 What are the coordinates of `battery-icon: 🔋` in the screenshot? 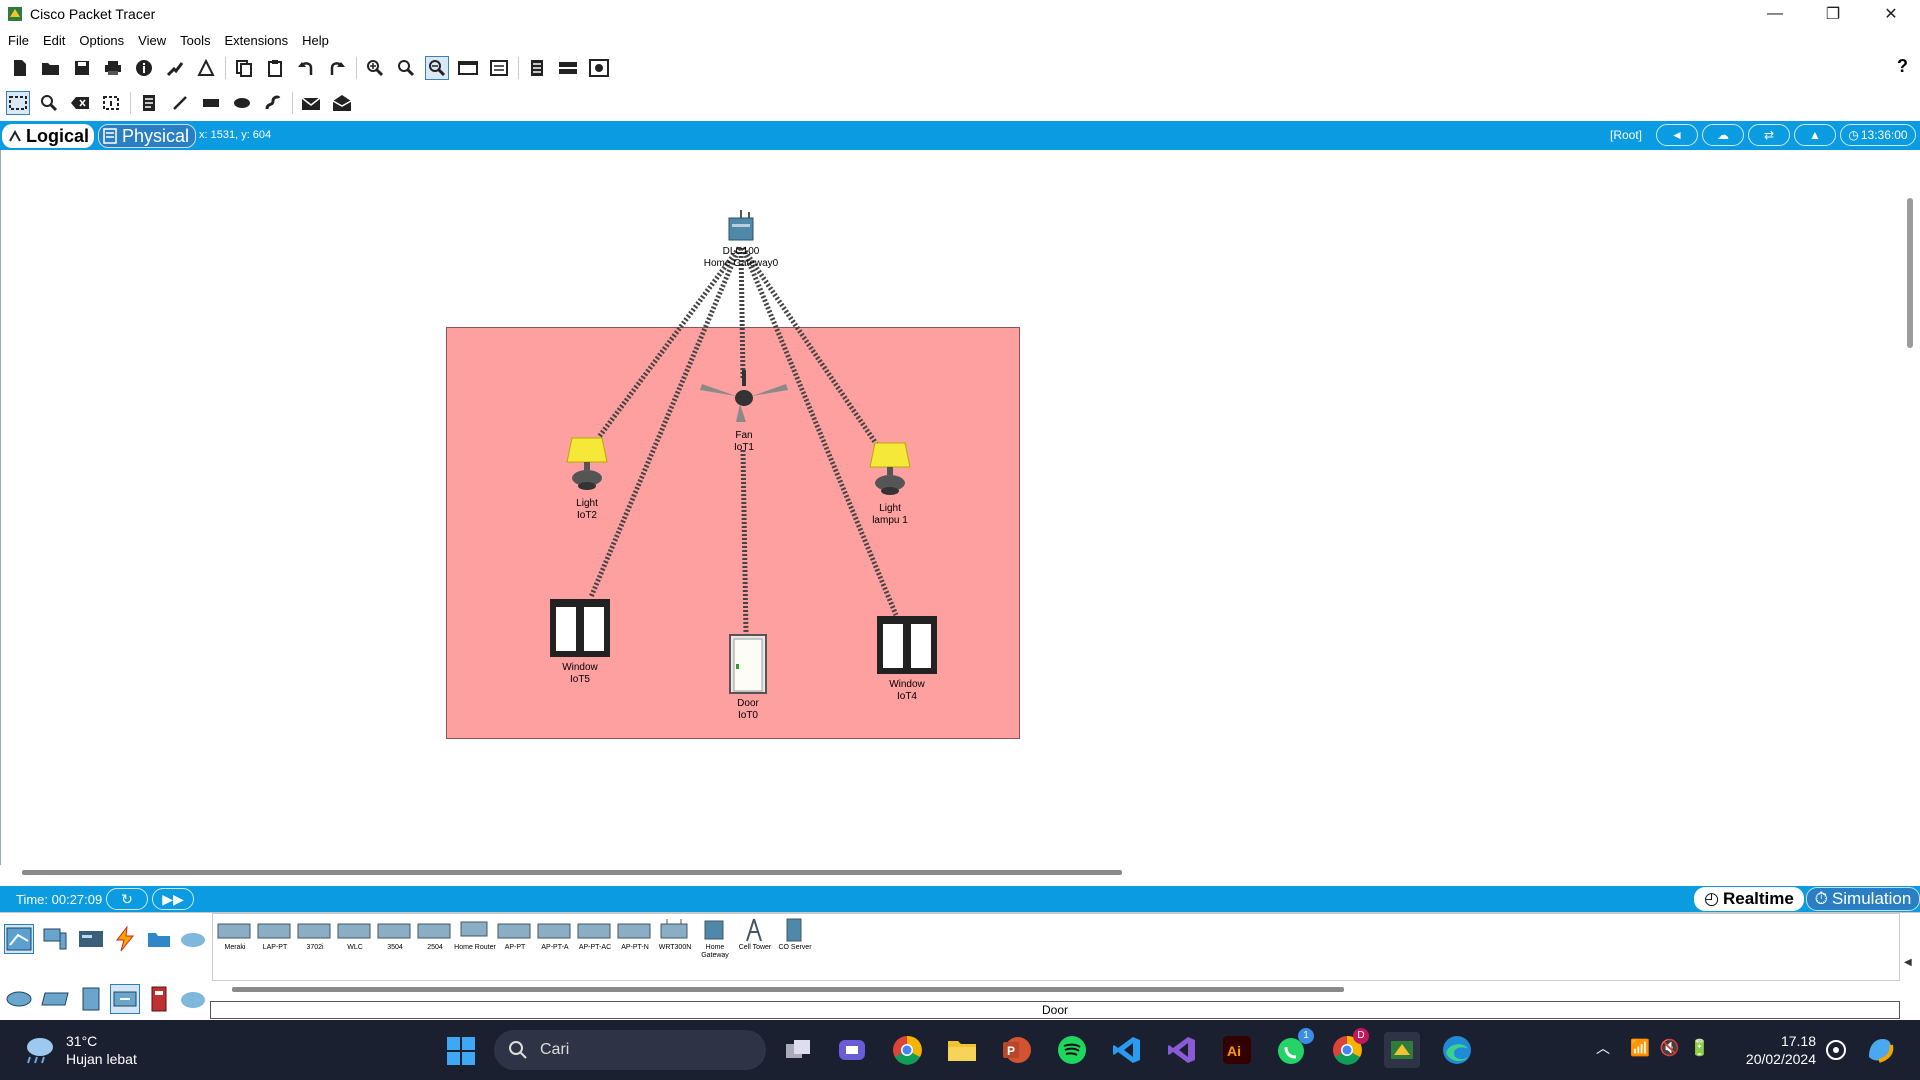 It's located at (1700, 1048).